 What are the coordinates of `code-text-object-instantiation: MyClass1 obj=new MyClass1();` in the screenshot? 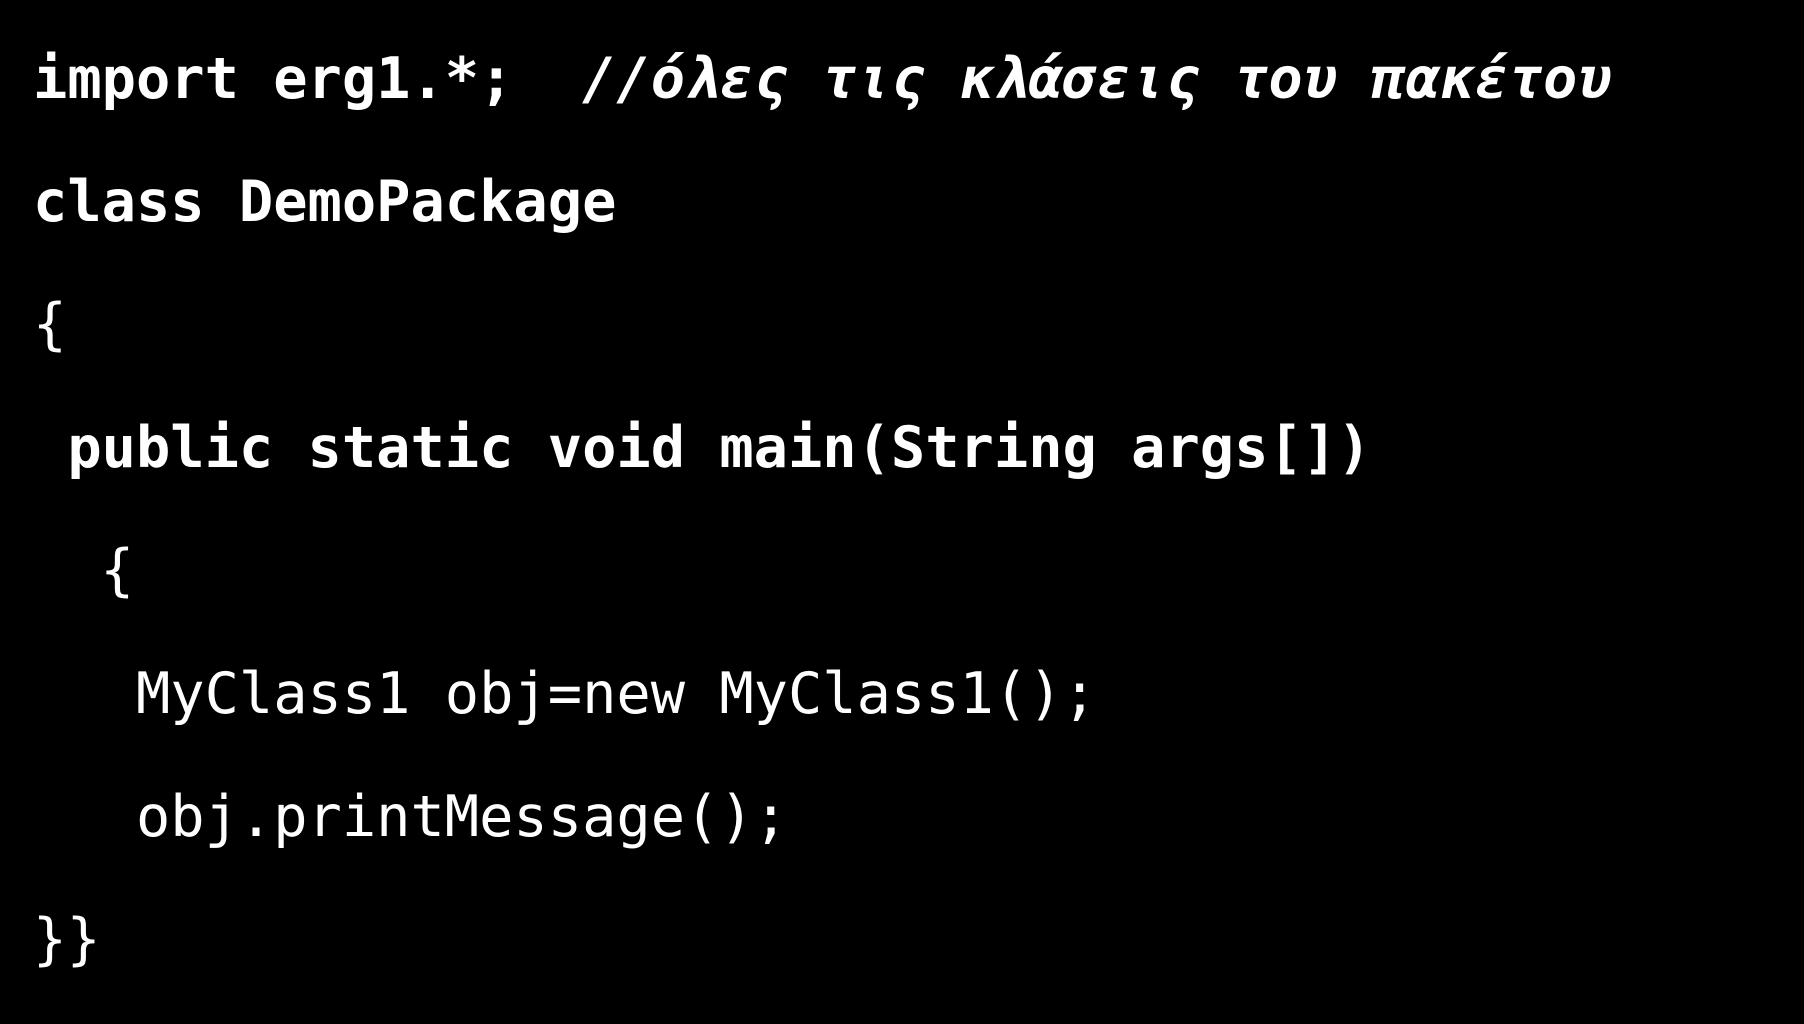 It's located at (565, 694).